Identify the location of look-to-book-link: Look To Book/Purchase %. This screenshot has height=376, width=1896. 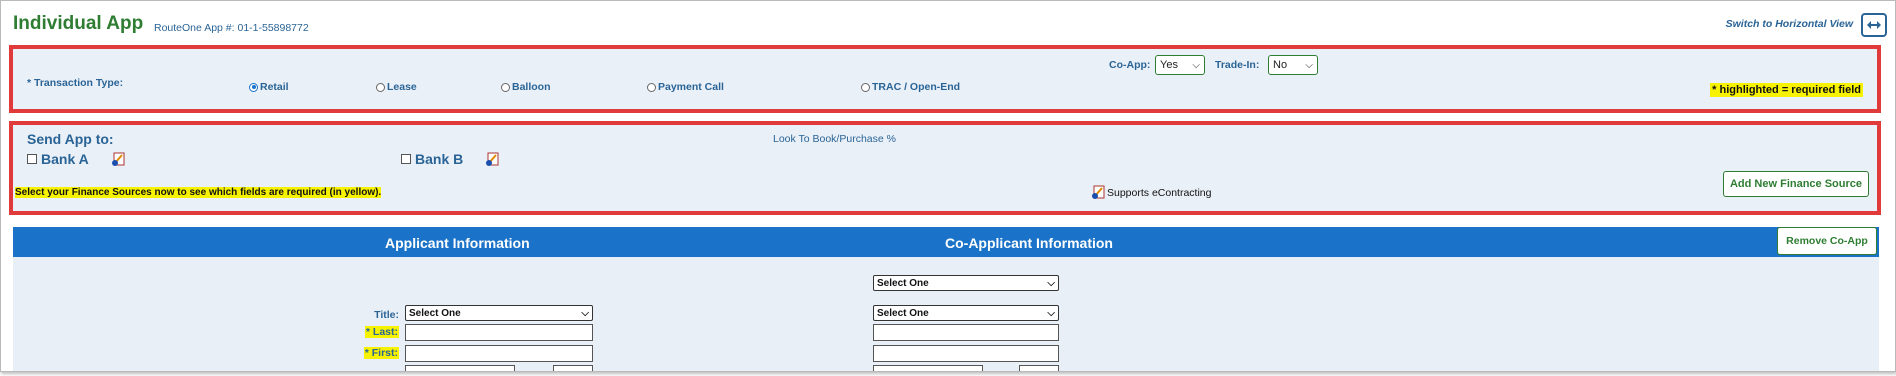
(834, 139).